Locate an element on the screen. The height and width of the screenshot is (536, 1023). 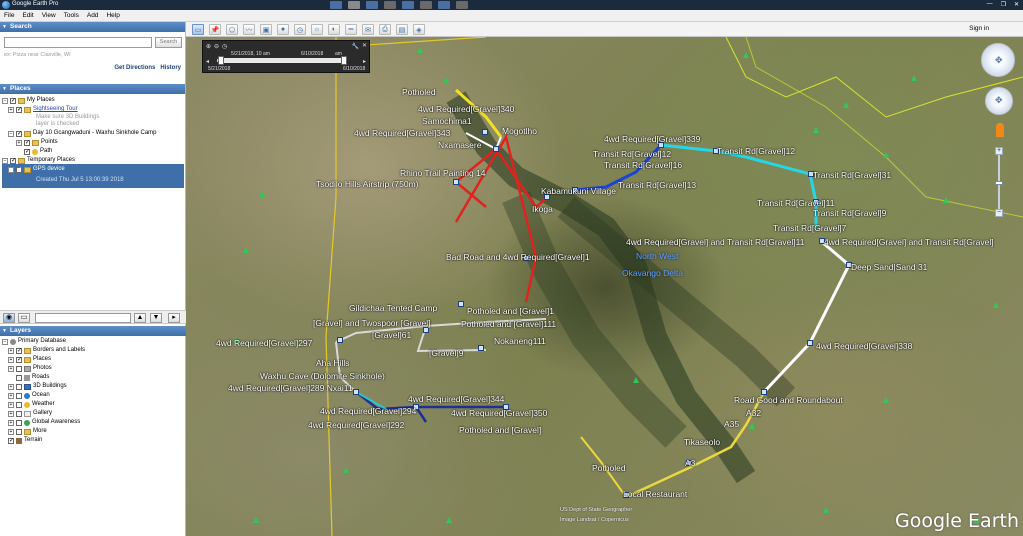
layer-3d-buildings: +3D Buildings is located at coordinates (37, 386).